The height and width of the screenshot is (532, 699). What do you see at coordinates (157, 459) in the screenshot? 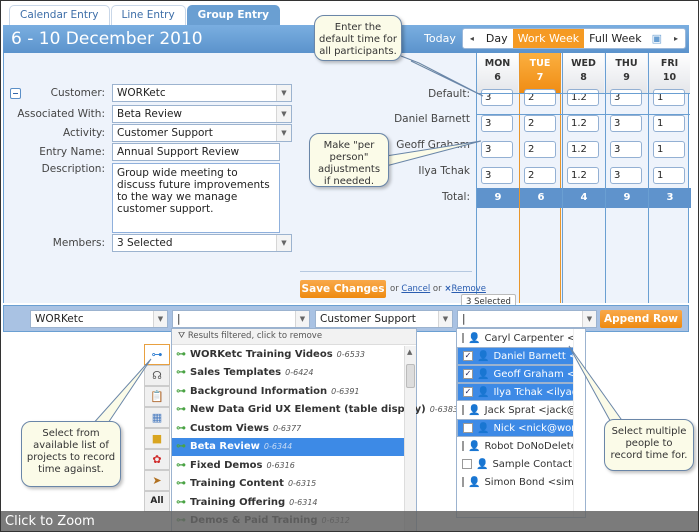
I see `award-icon: ✿` at bounding box center [157, 459].